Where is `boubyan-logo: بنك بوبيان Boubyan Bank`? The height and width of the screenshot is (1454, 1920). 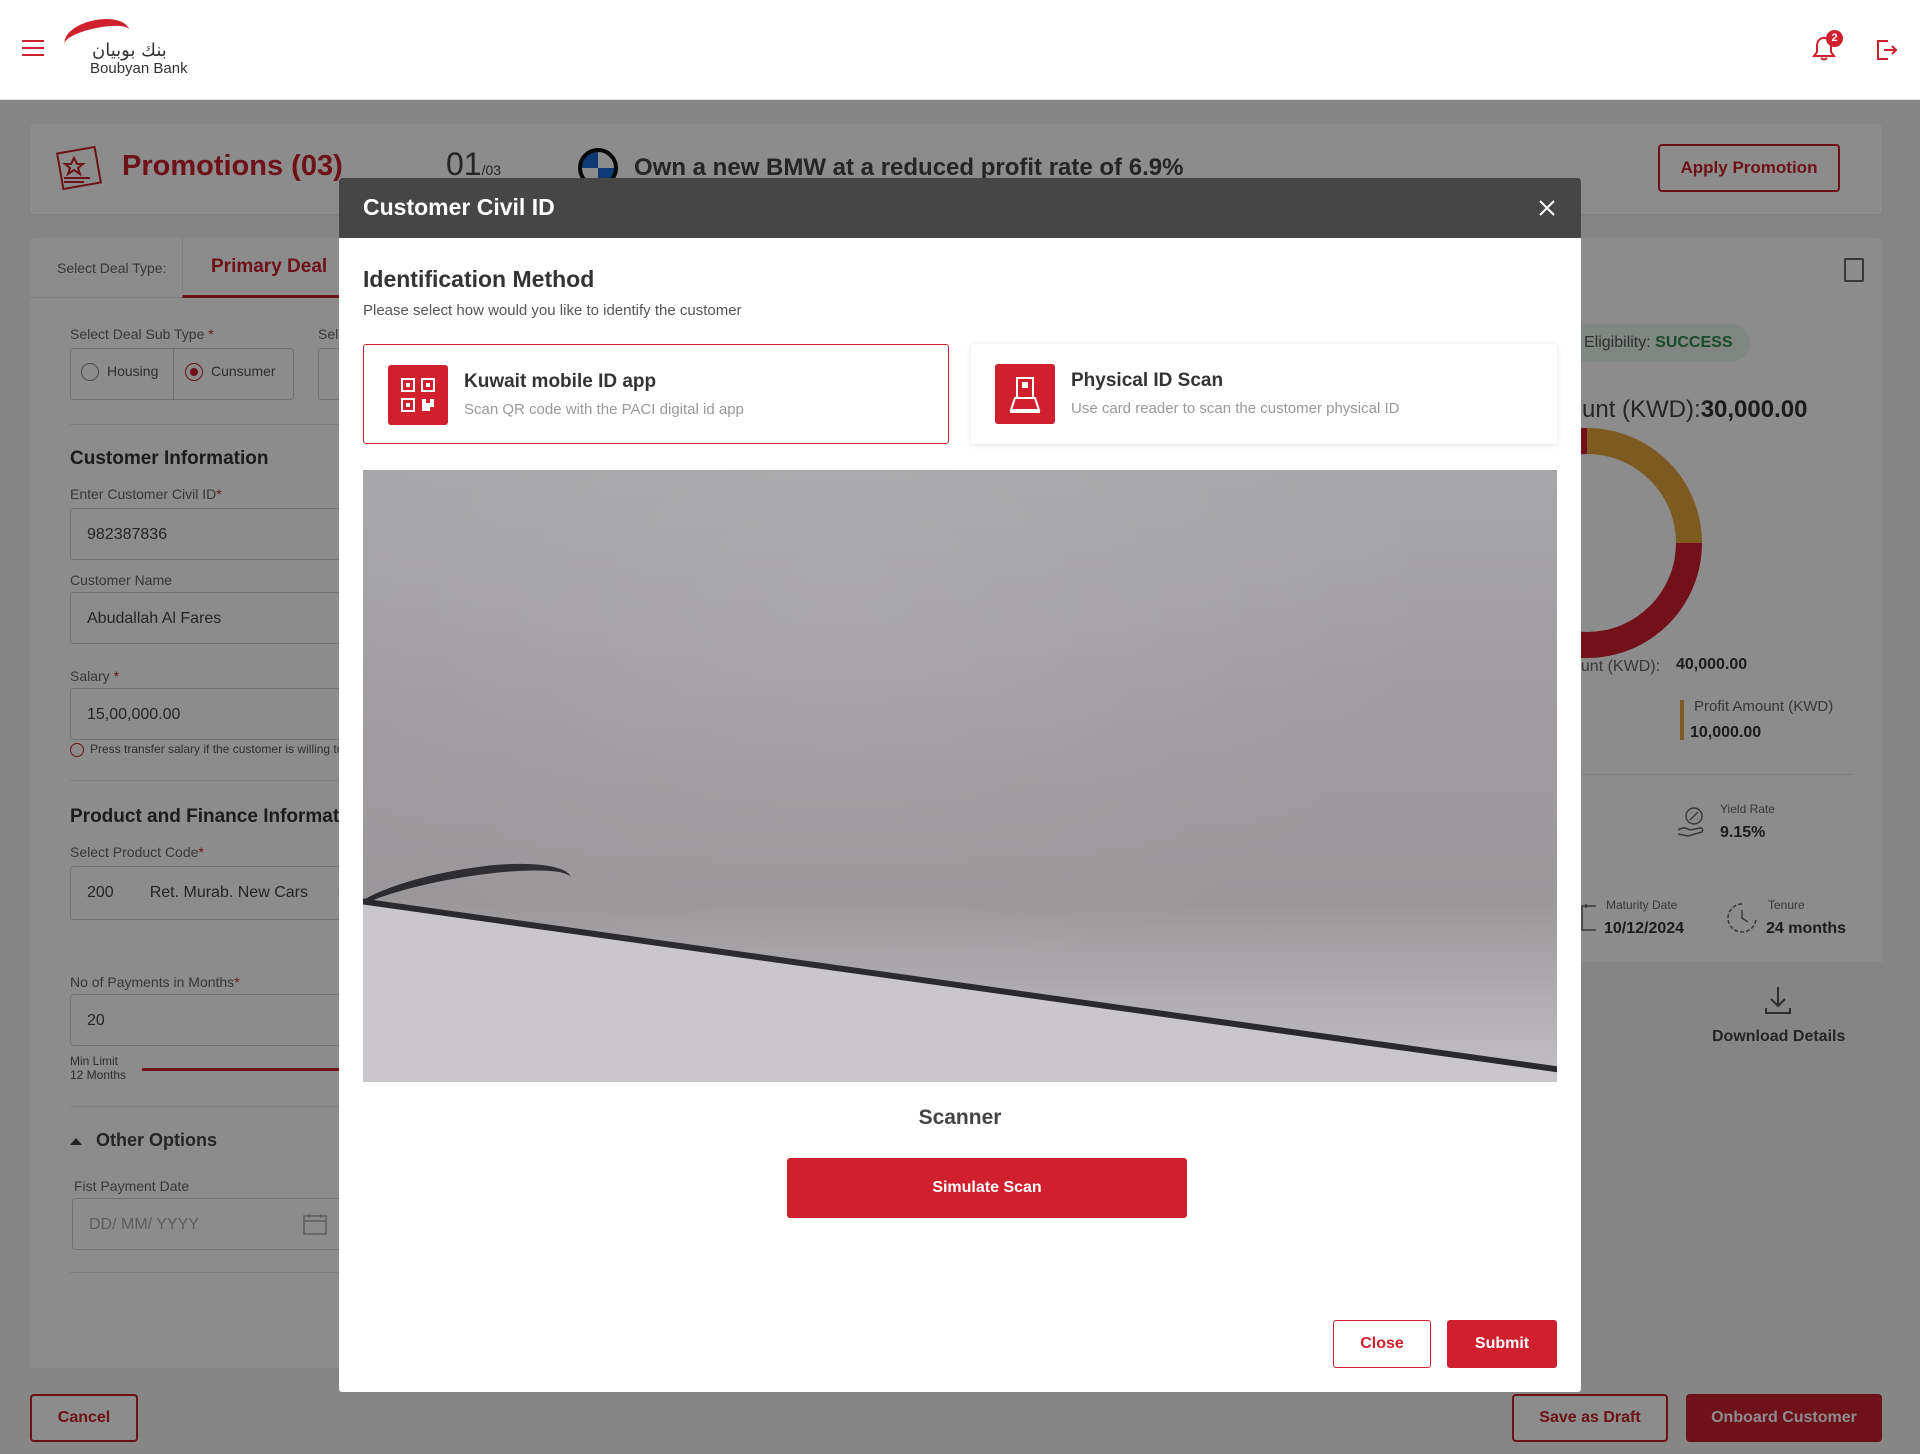
boubyan-logo: بنك بوبيان Boubyan Bank is located at coordinates (127, 46).